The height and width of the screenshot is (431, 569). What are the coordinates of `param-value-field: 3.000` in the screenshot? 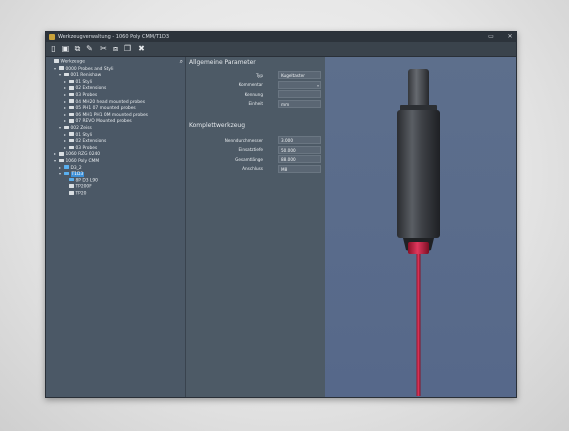 It's located at (299, 140).